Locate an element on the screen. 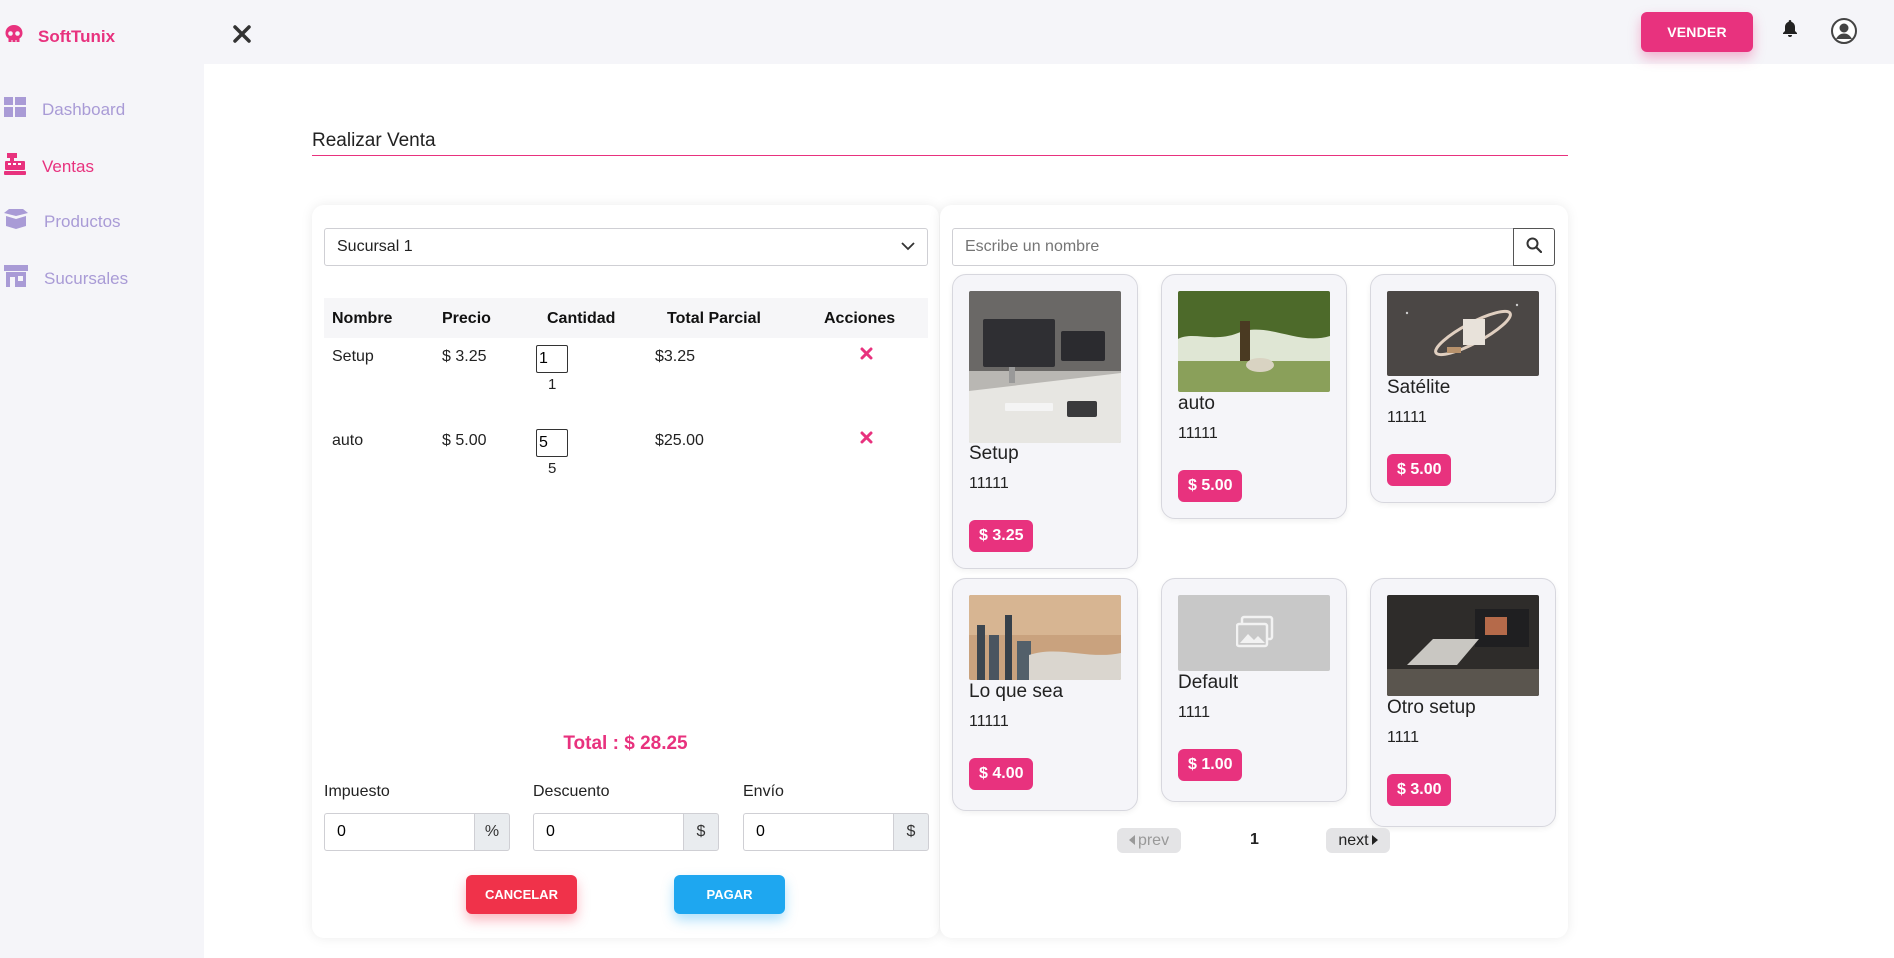 The image size is (1894, 958). tax-input is located at coordinates (399, 832).